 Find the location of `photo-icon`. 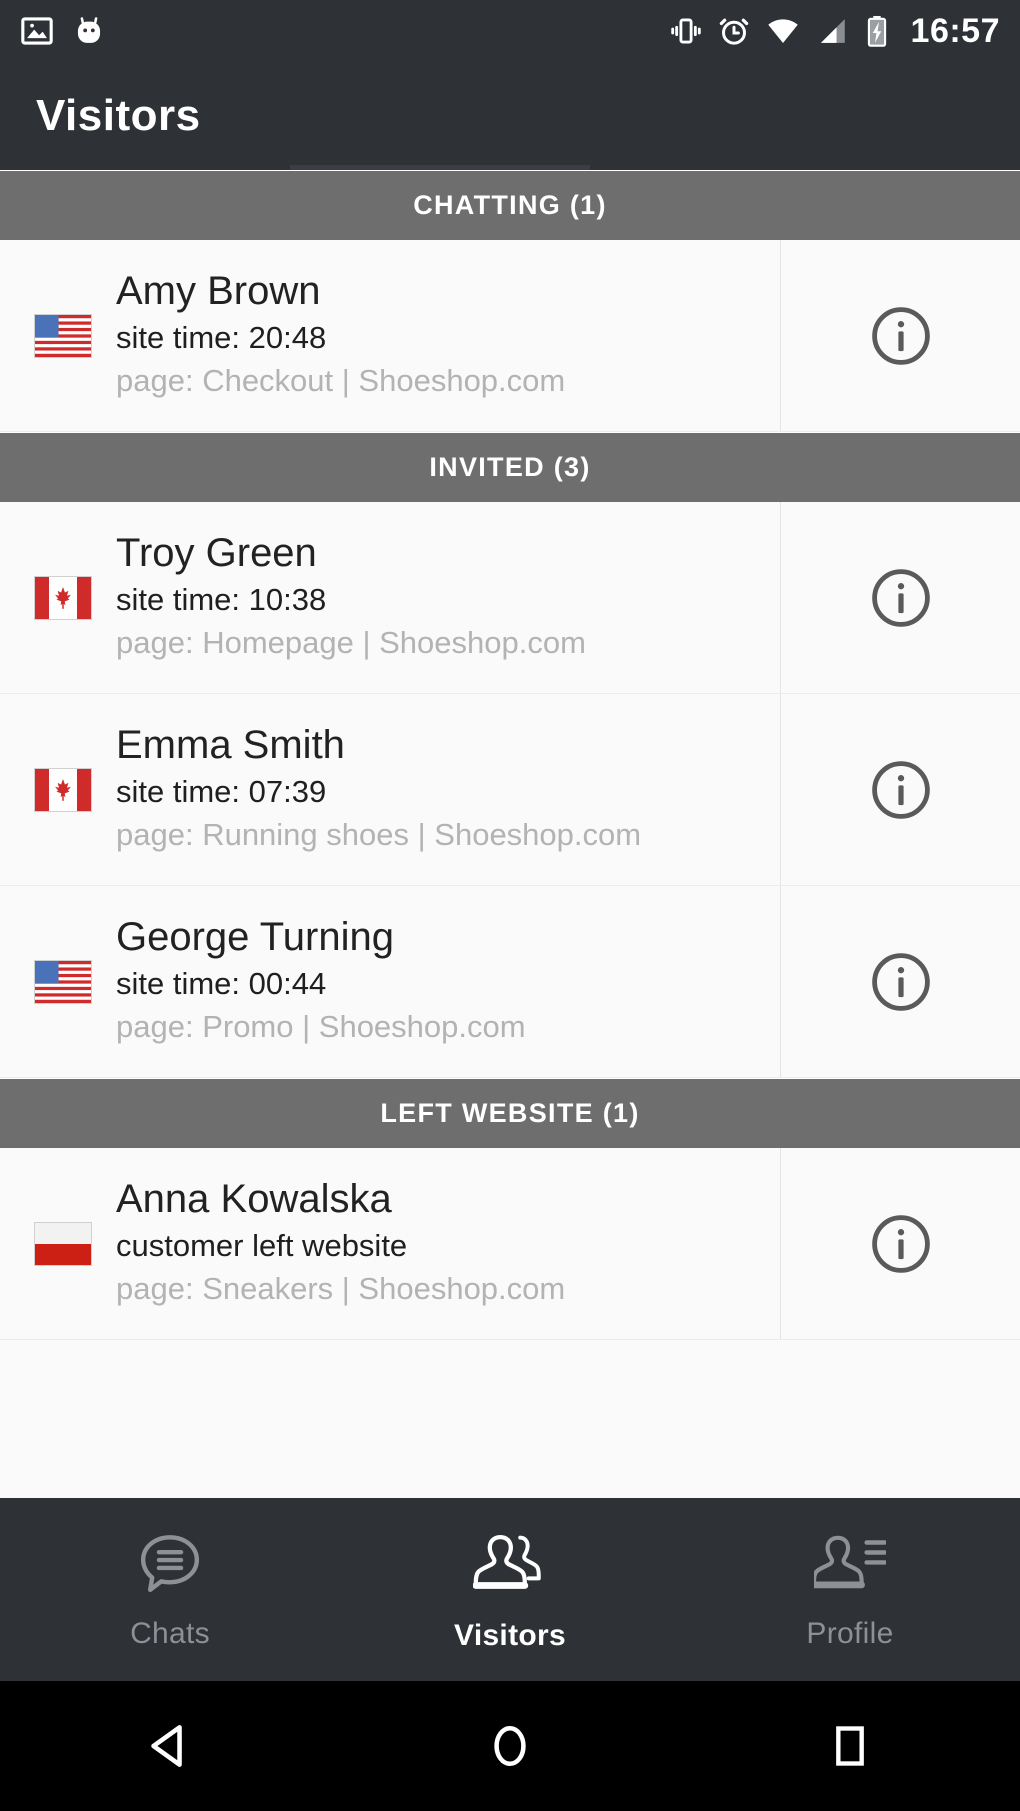

photo-icon is located at coordinates (37, 31).